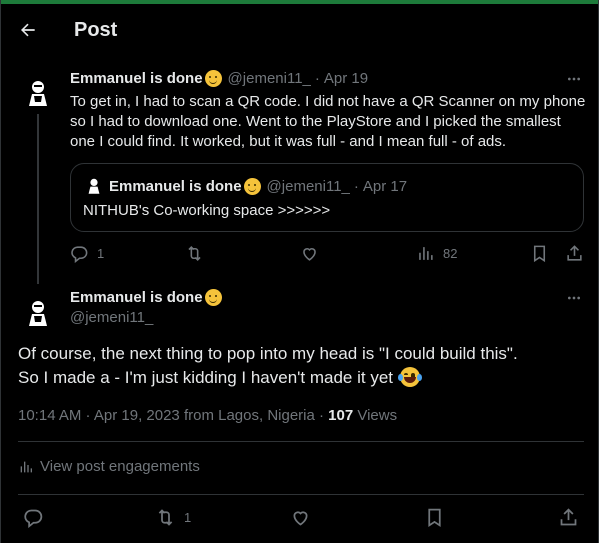  I want to click on header: Post, so click(299, 30).